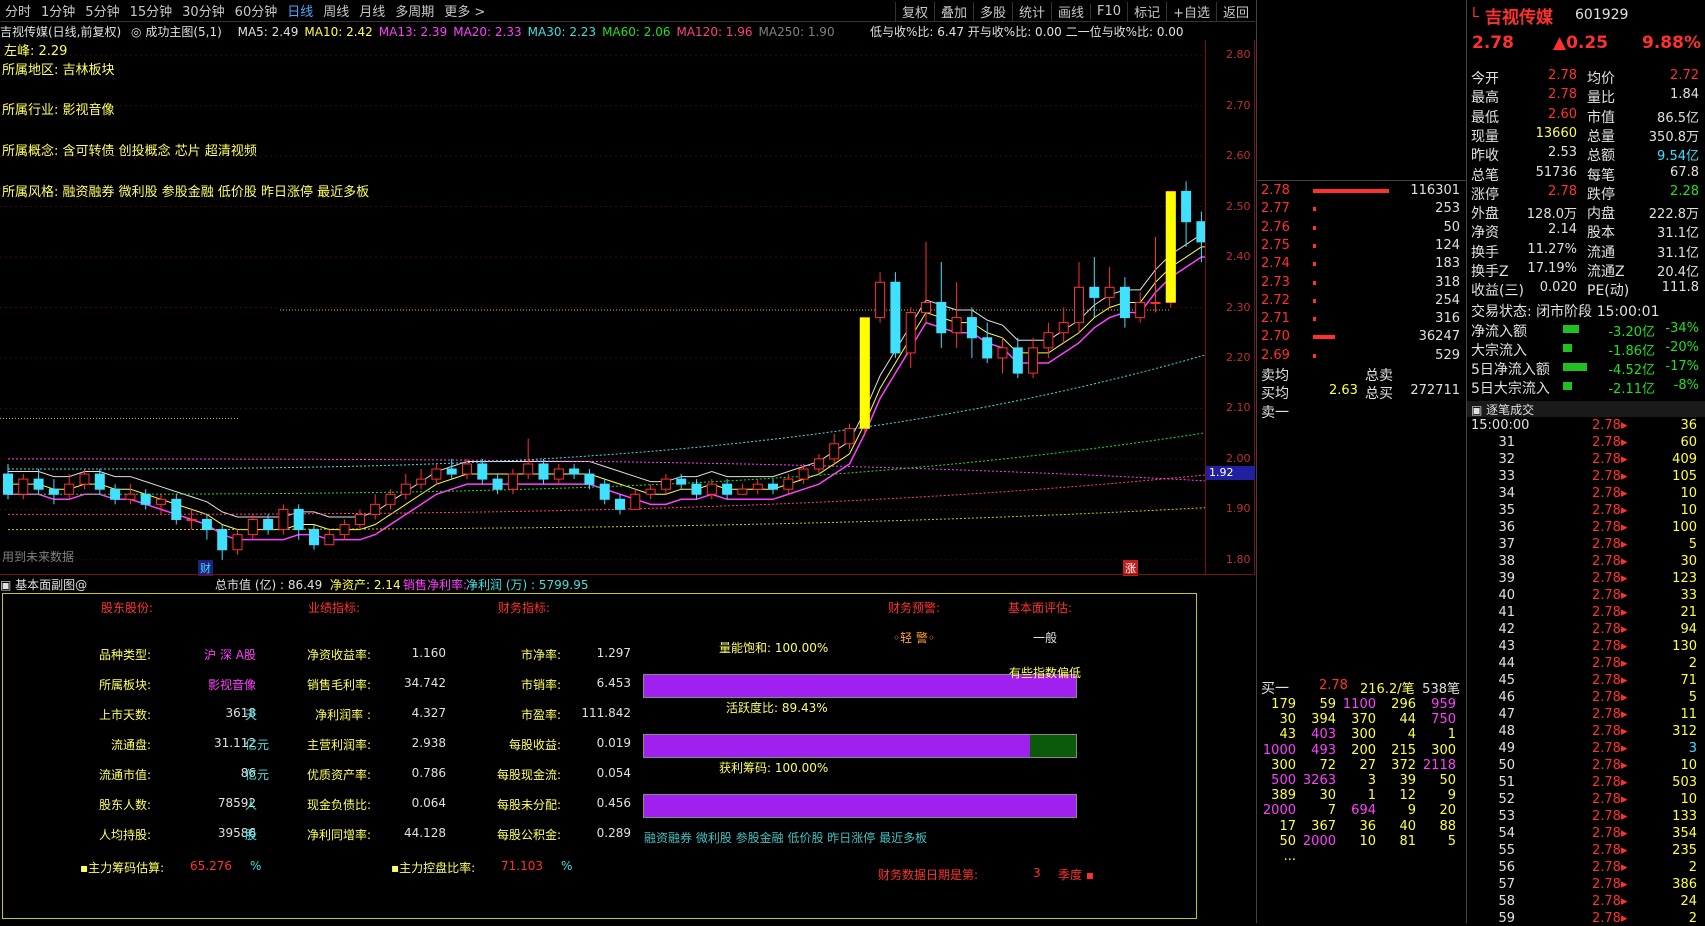 The height and width of the screenshot is (926, 1705). What do you see at coordinates (534, 745) in the screenshot?
I see `finance-field-label: 每股收益:` at bounding box center [534, 745].